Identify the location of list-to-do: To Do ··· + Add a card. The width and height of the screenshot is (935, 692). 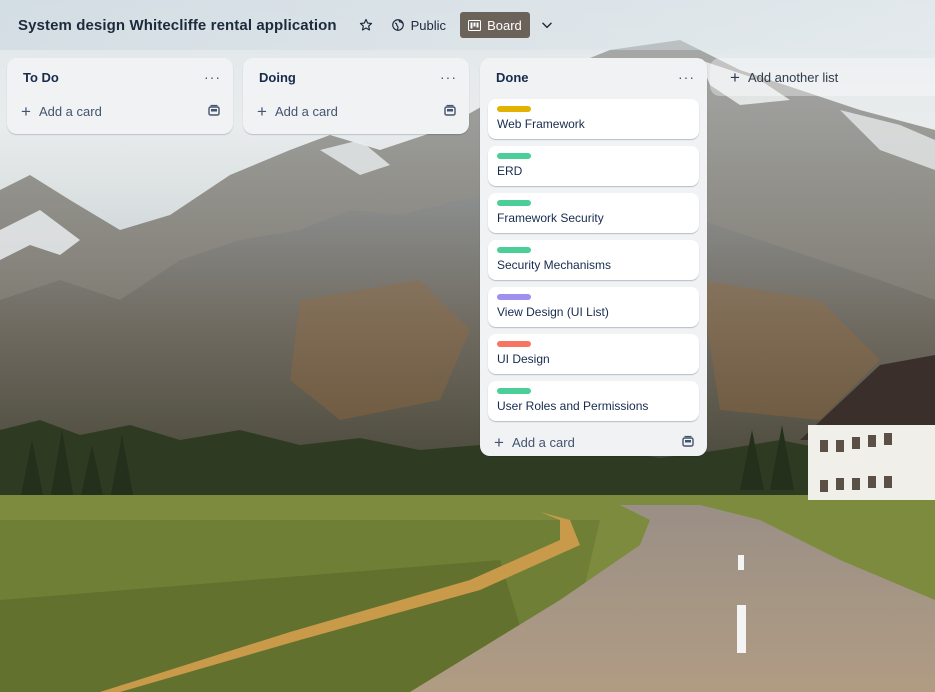
(120, 96).